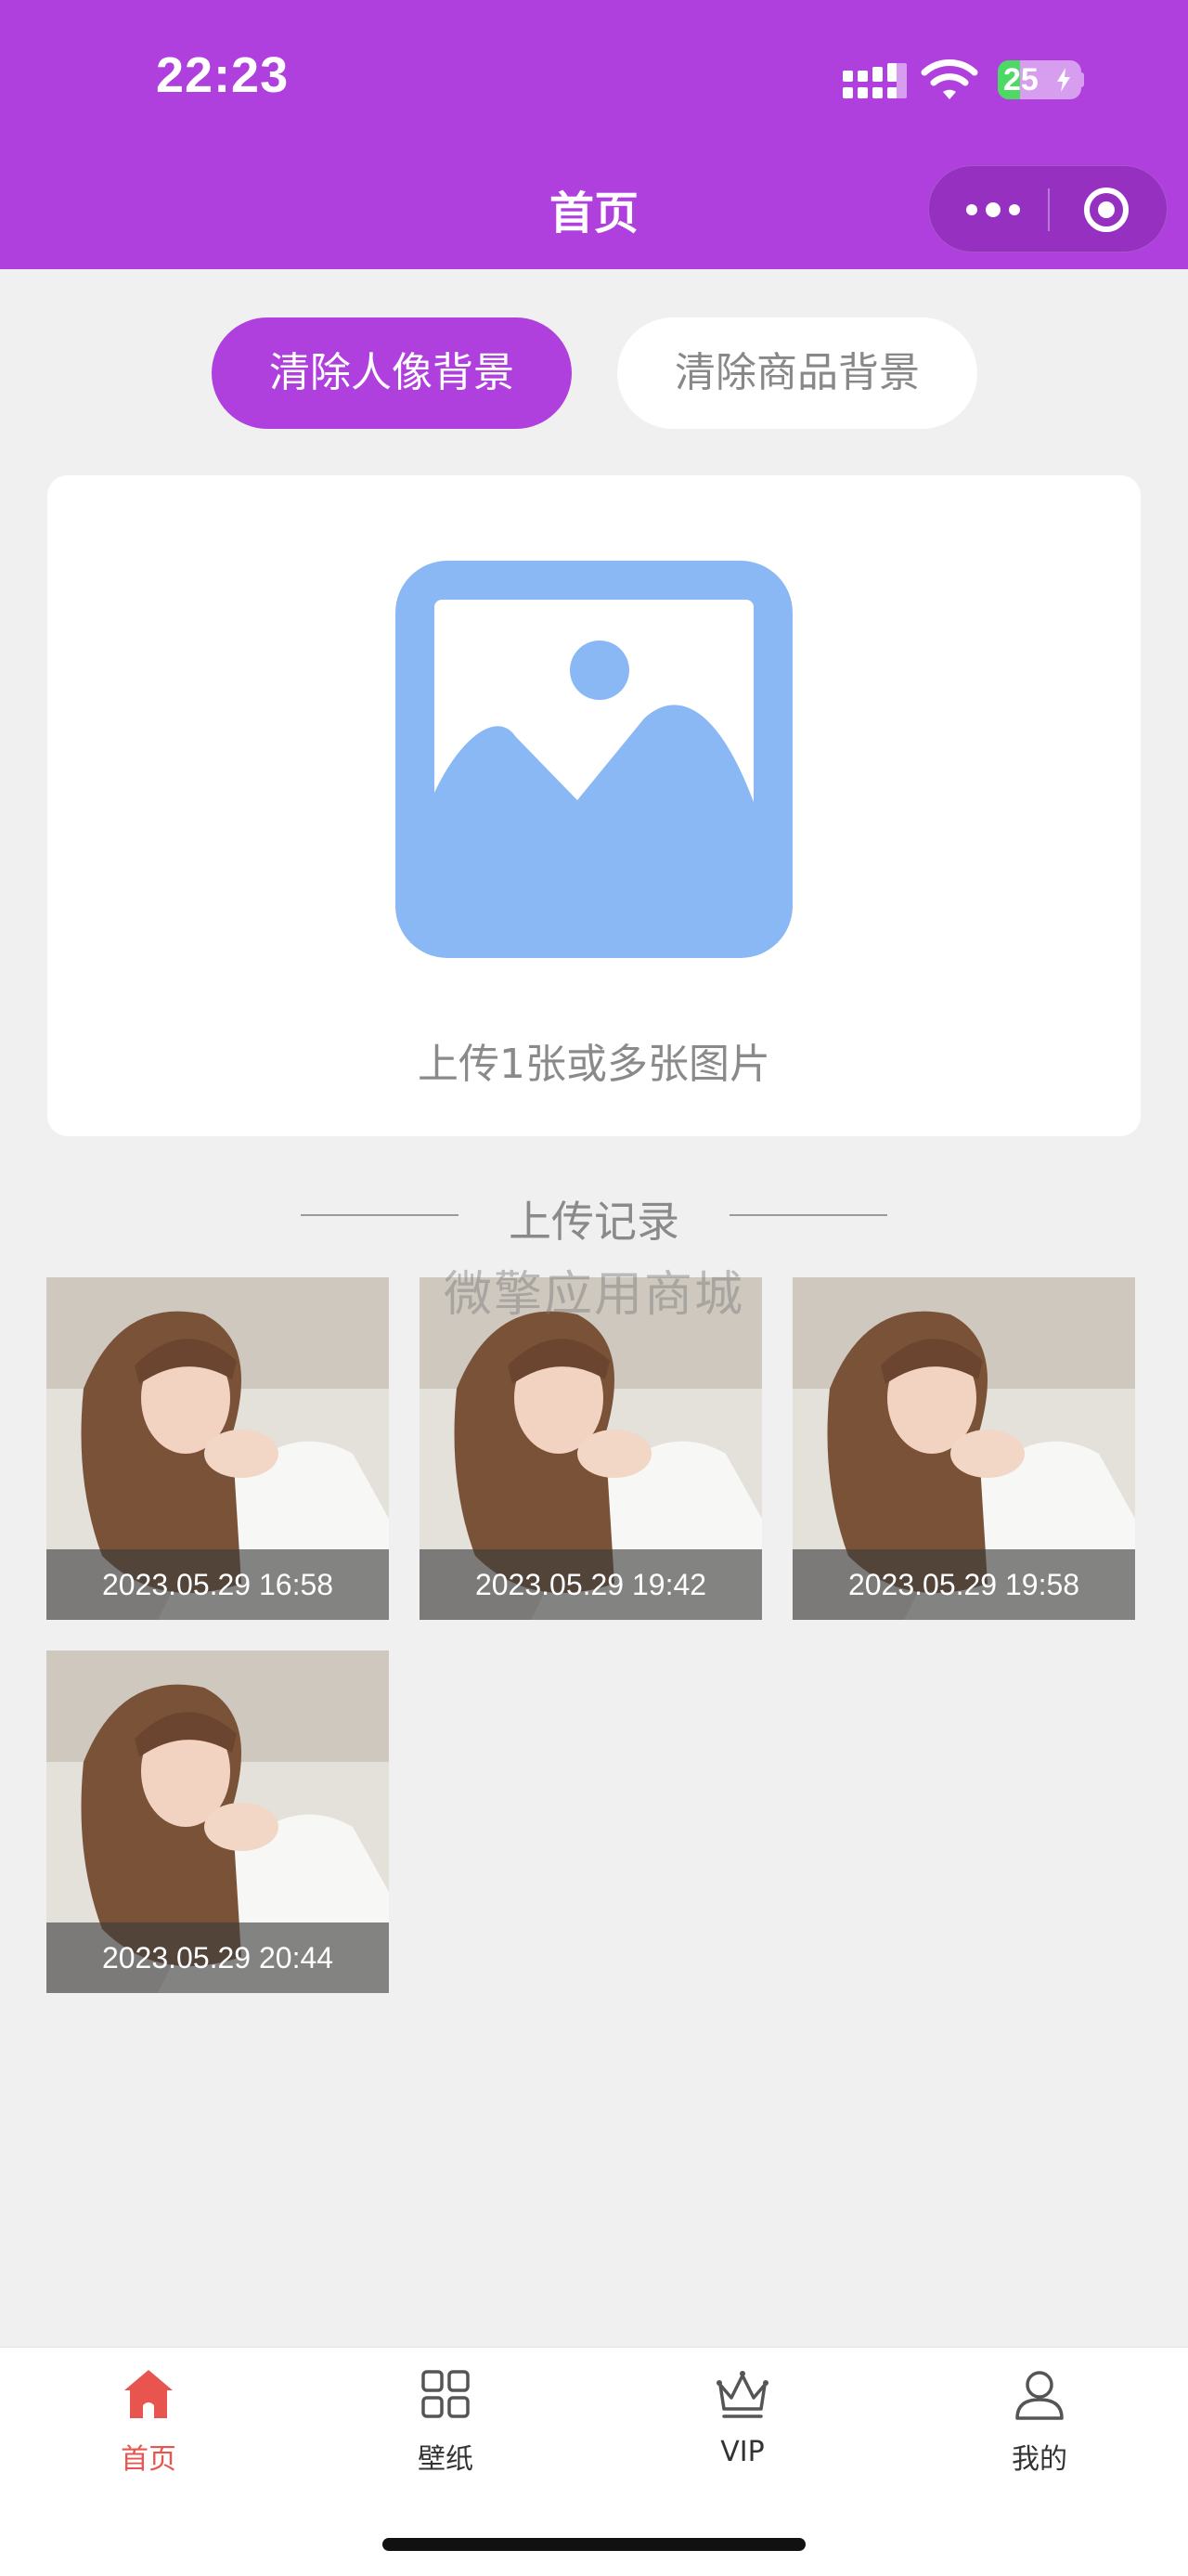 The height and width of the screenshot is (2576, 1188). Describe the element at coordinates (594, 2544) in the screenshot. I see `home-indicator` at that location.